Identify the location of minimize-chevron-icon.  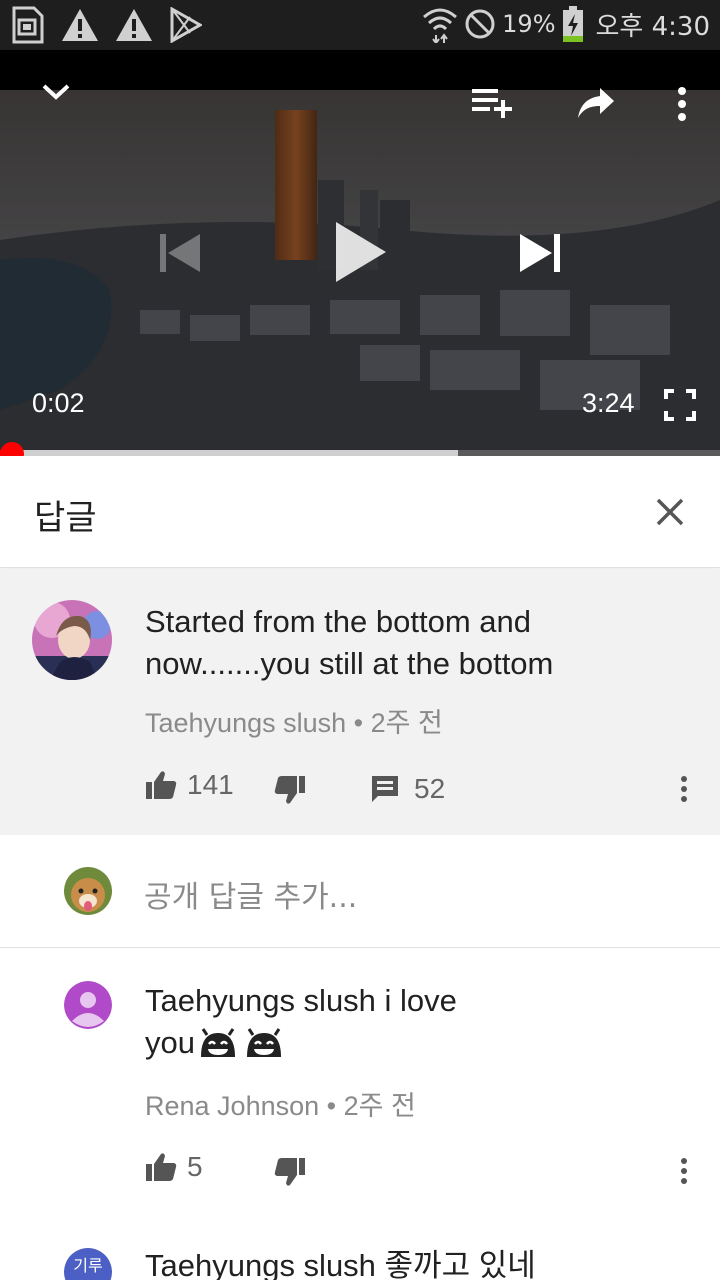
(56, 92).